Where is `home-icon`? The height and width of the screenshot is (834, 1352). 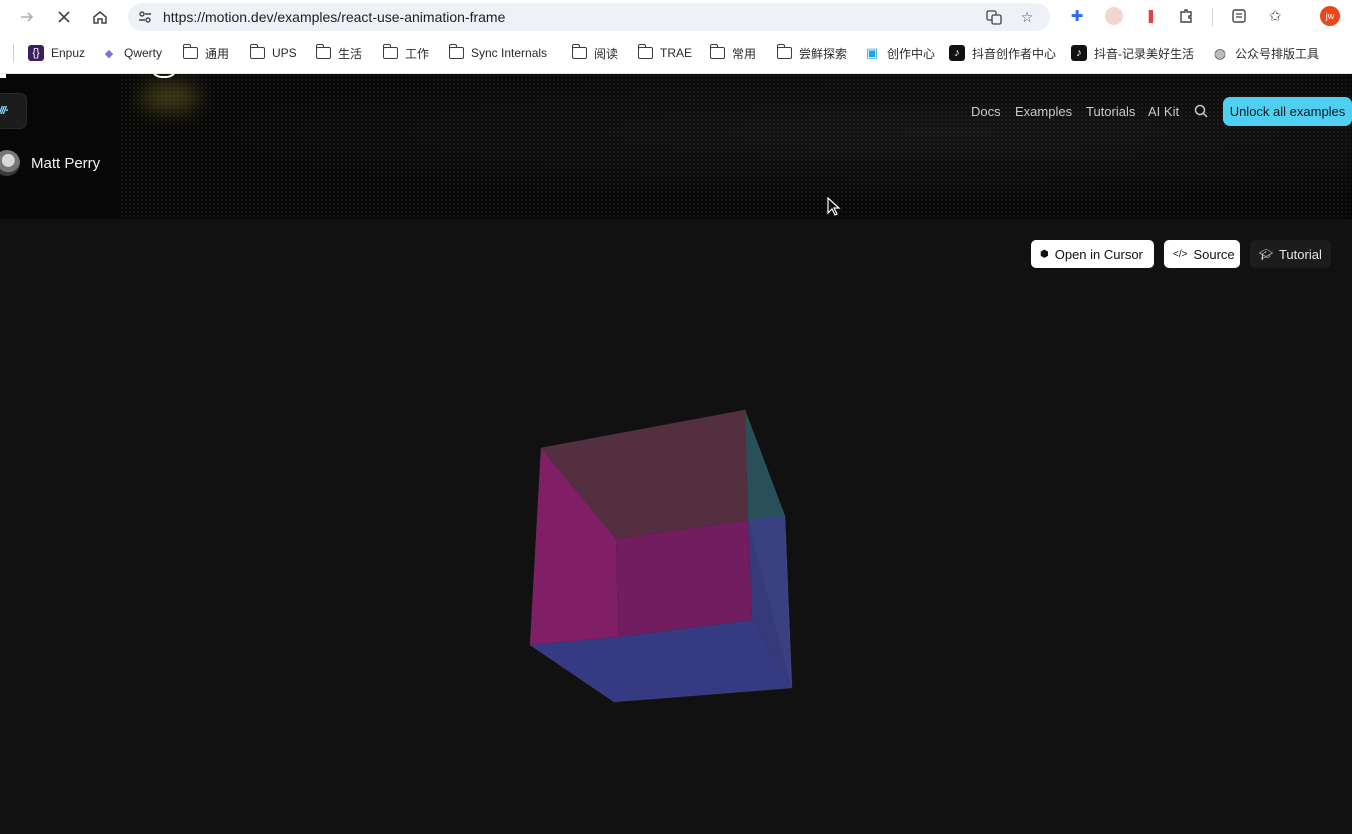
home-icon is located at coordinates (100, 17).